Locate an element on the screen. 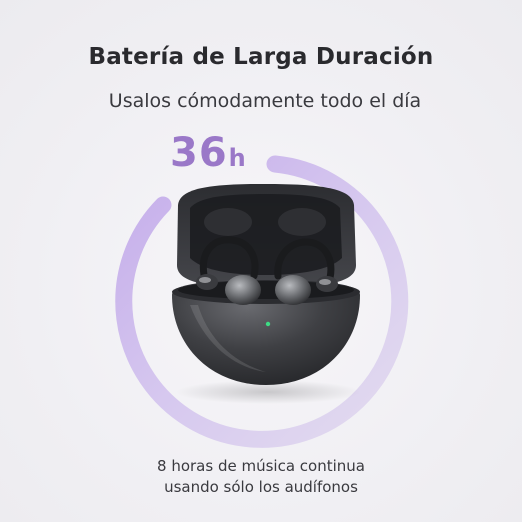 The image size is (522, 522). battery-note-line-1: 8 horas de música continua is located at coordinates (261, 466).